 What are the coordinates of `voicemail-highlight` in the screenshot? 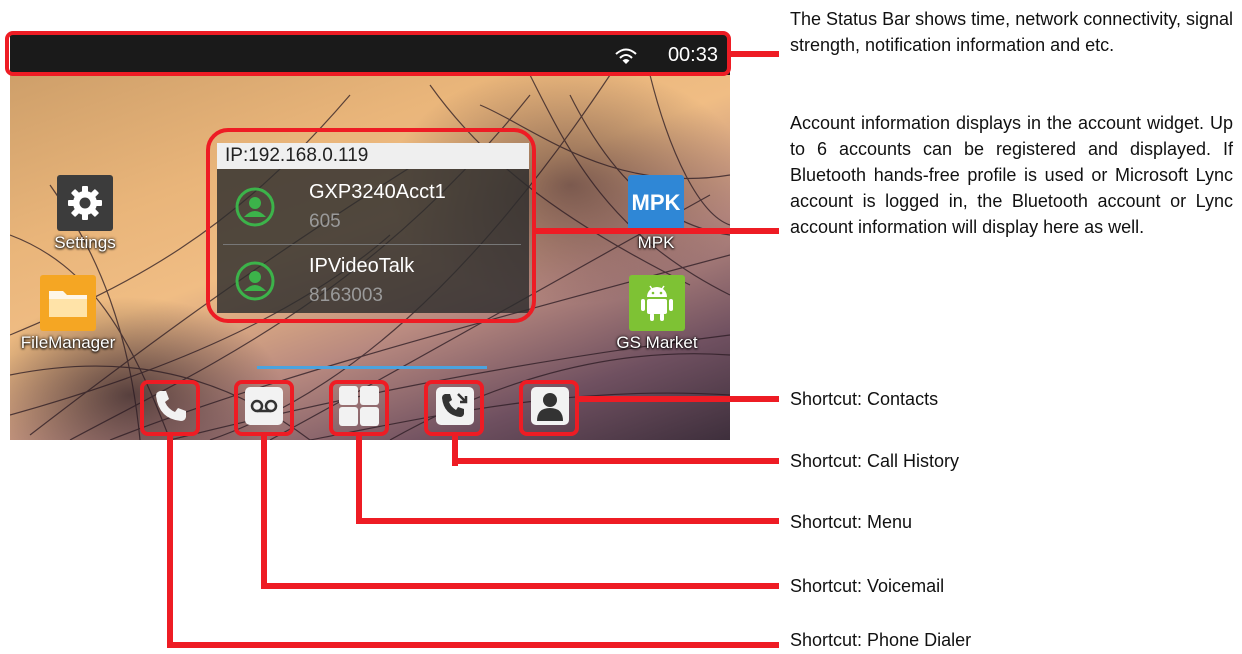 It's located at (264, 408).